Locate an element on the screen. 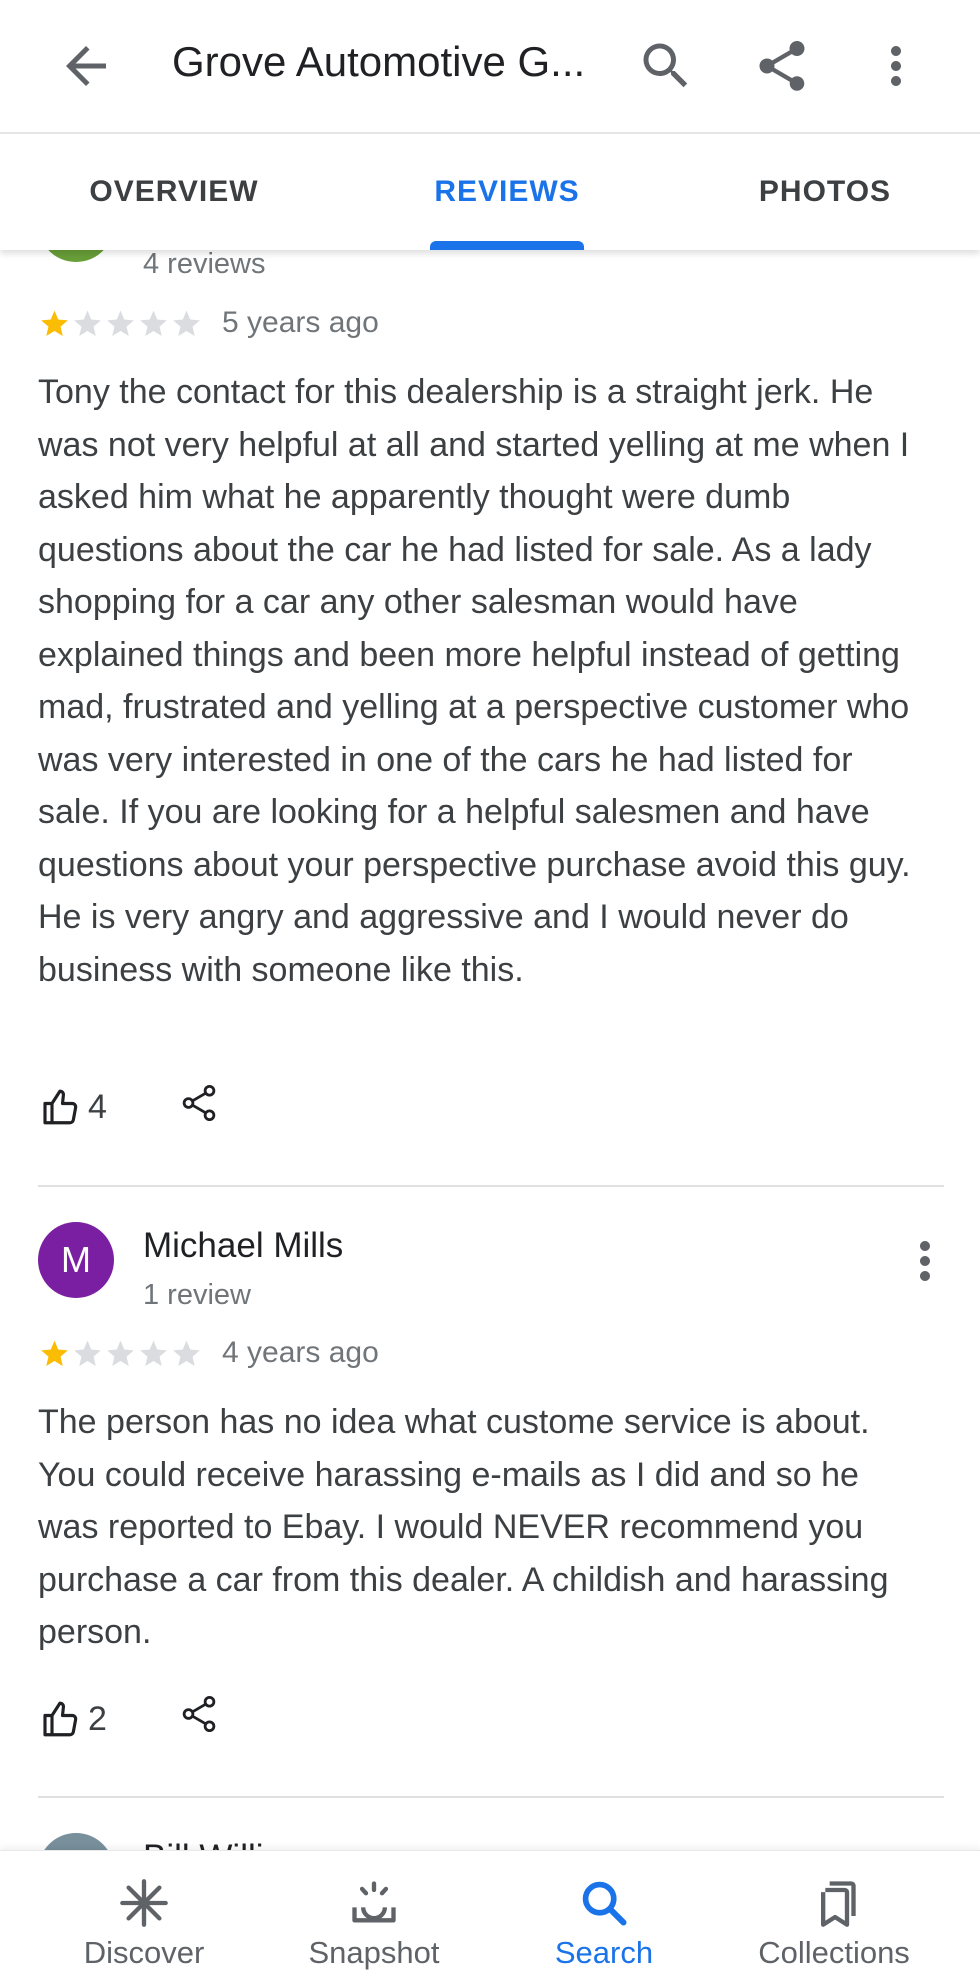  back-button is located at coordinates (86, 66).